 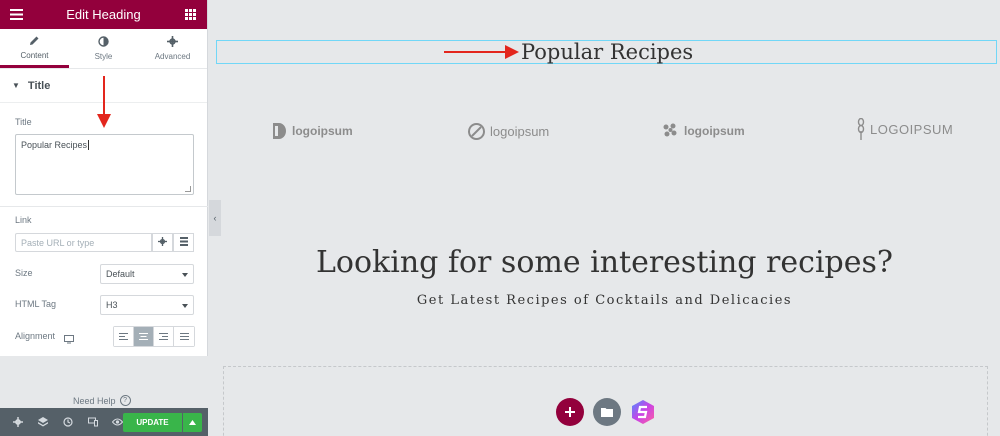 I want to click on hamburger-menu-icon, so click(x=16, y=15).